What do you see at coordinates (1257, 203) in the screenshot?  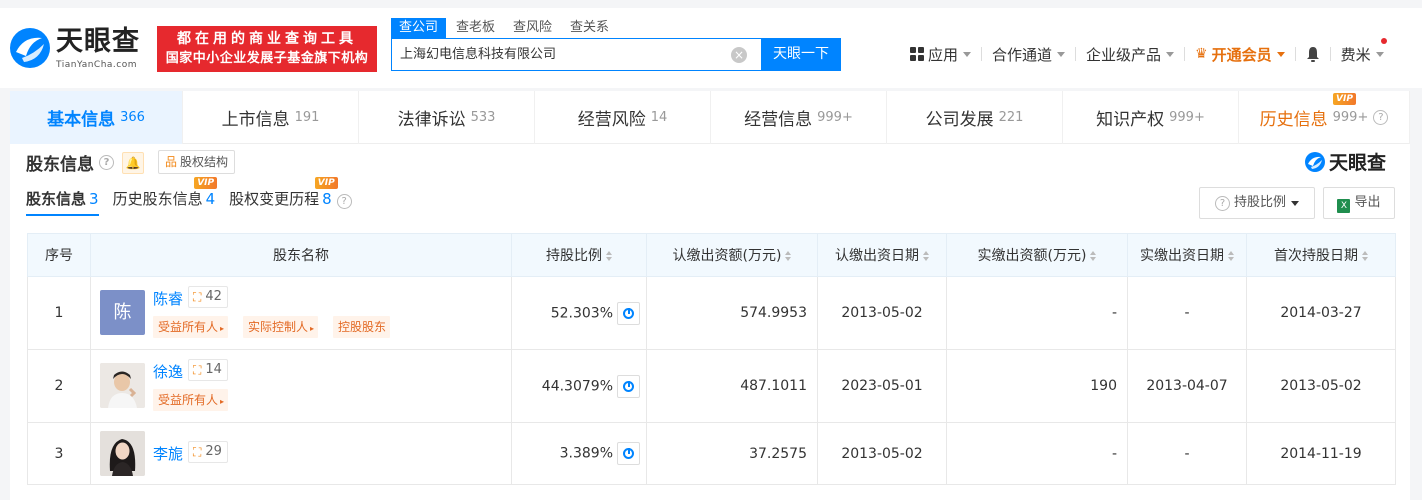 I see `ratio-dropdown: ? 持股比例` at bounding box center [1257, 203].